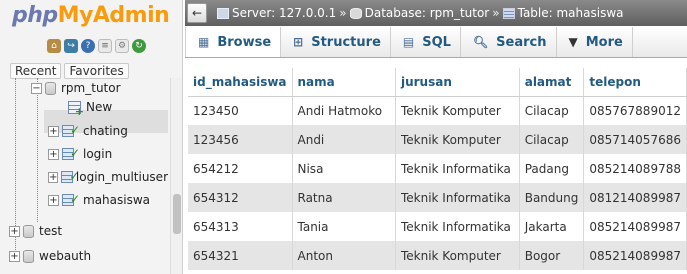  I want to click on table-cell: 085714057686, so click(635, 139).